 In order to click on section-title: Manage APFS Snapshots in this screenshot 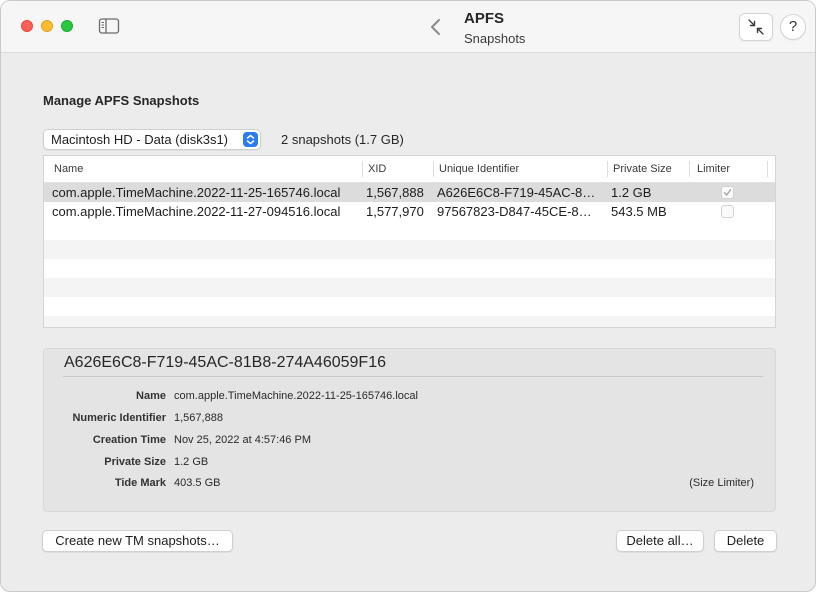, I will do `click(121, 100)`.